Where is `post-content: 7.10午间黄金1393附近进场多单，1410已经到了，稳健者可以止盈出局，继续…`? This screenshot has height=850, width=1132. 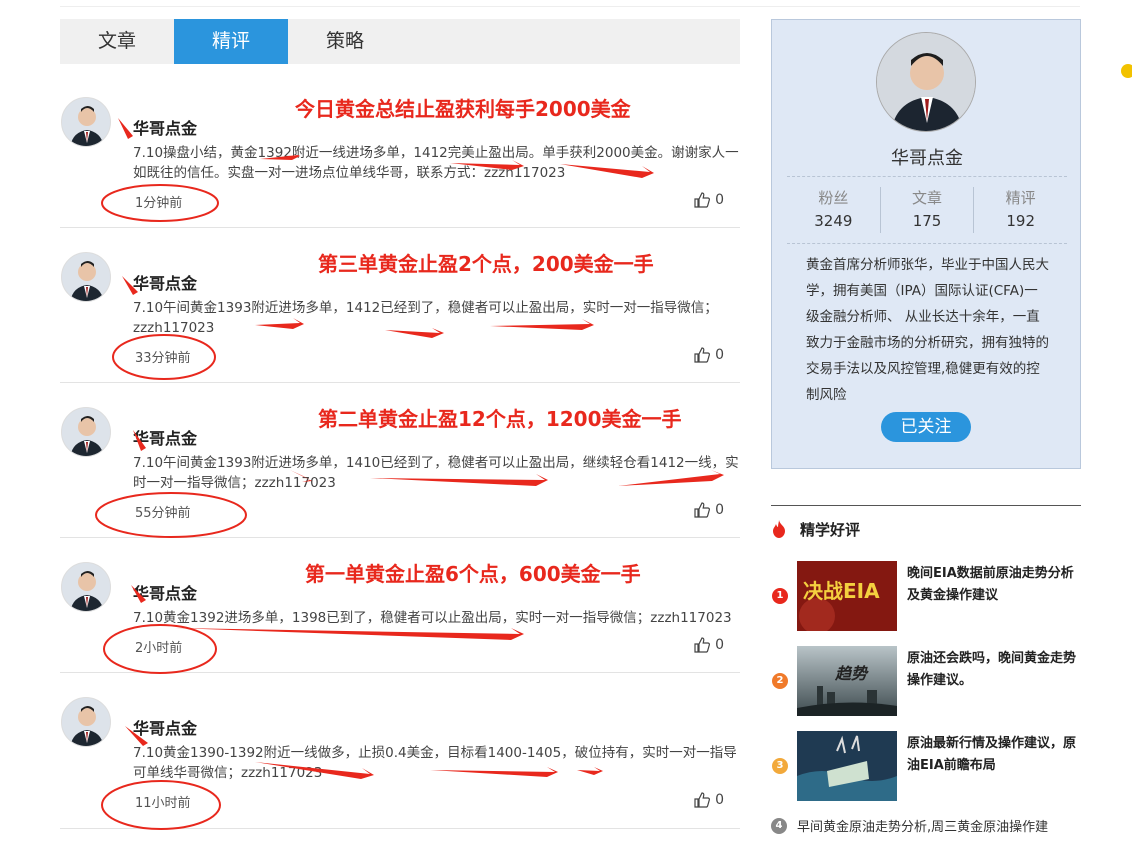 post-content: 7.10午间黄金1393附近进场多单，1410已经到了，稳健者可以止盈出局，继续… is located at coordinates (436, 473).